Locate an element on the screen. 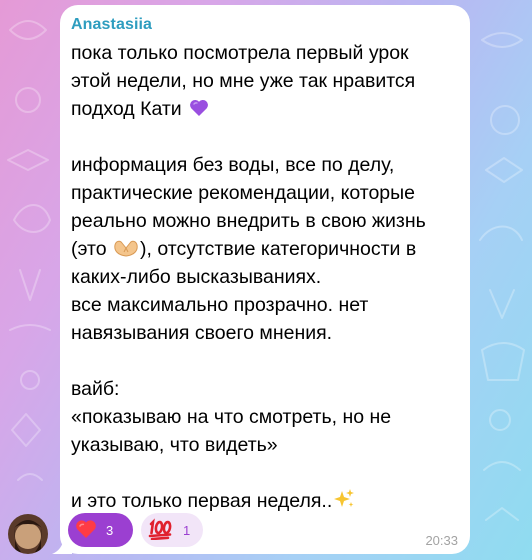 The image size is (532, 560). message-line: этой недели, но мне уже так нравится is located at coordinates (243, 81).